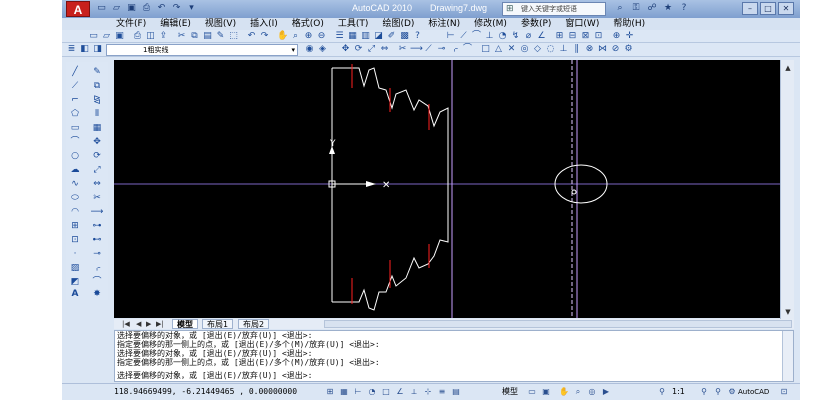 This screenshot has width=840, height=400. Describe the element at coordinates (176, 8) in the screenshot. I see `redo-icon: ↷` at that location.